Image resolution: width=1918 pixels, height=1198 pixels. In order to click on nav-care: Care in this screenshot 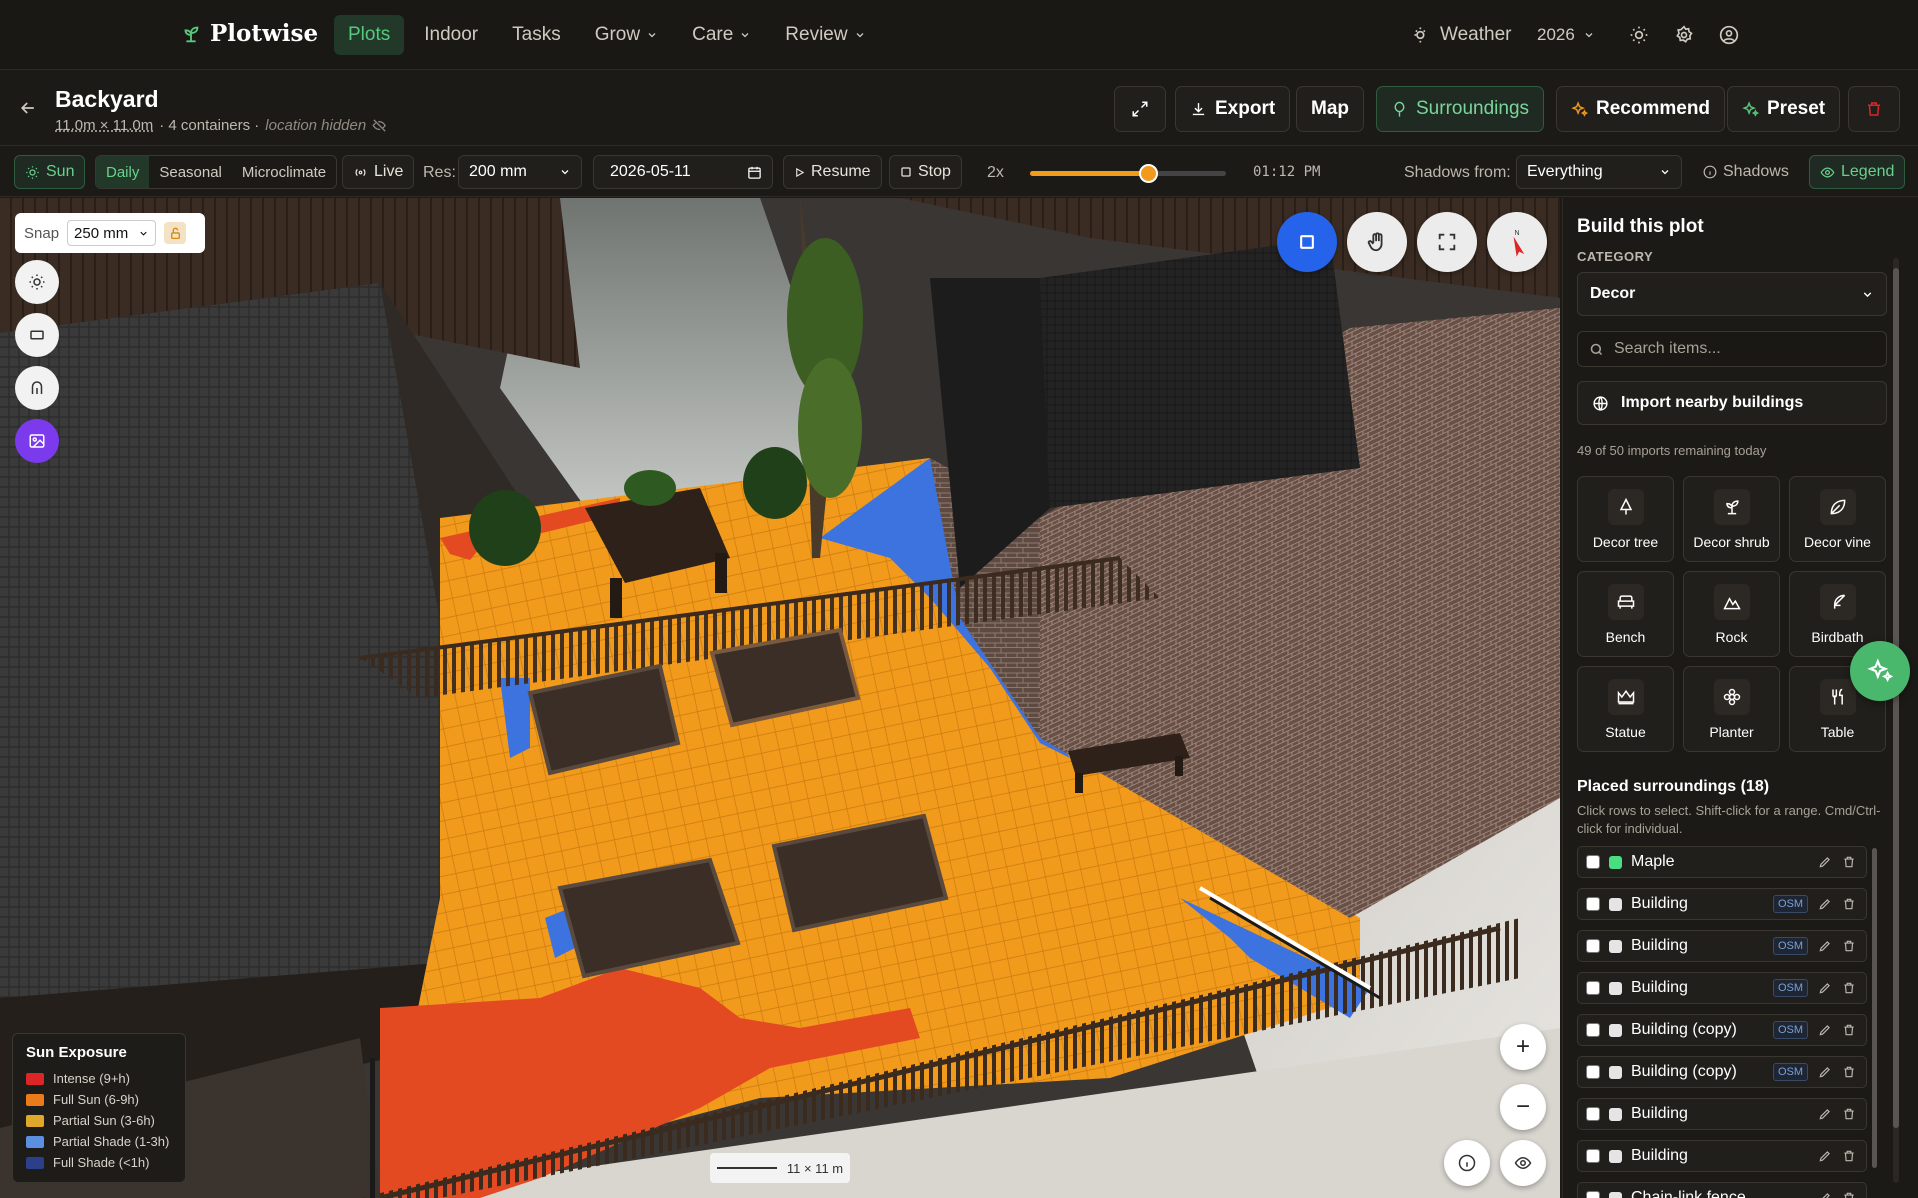, I will do `click(721, 35)`.